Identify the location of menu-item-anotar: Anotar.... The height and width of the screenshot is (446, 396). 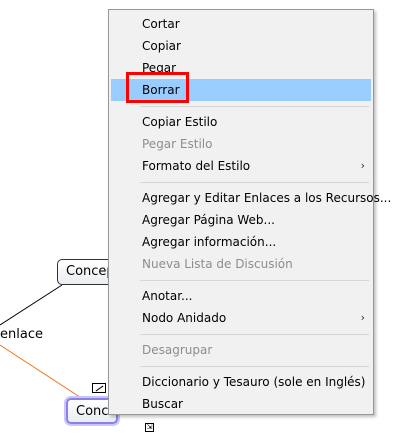
(241, 296).